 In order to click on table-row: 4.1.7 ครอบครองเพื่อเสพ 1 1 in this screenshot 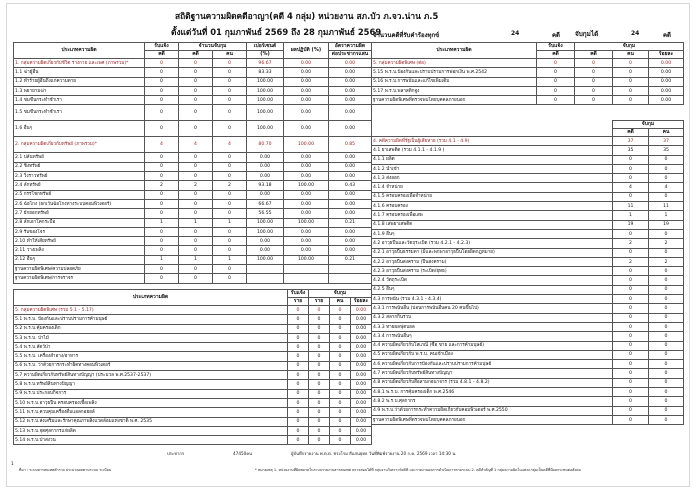, I will do `click(527, 215)`.